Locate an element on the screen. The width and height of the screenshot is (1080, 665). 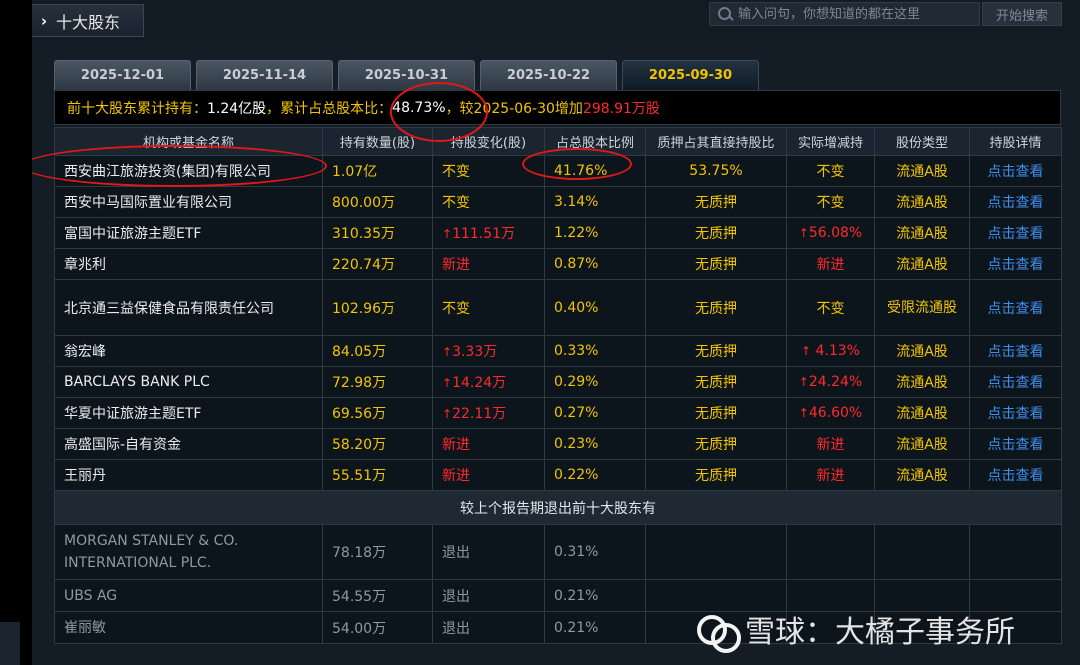
holding-change-value: 111.51万 is located at coordinates (484, 234).